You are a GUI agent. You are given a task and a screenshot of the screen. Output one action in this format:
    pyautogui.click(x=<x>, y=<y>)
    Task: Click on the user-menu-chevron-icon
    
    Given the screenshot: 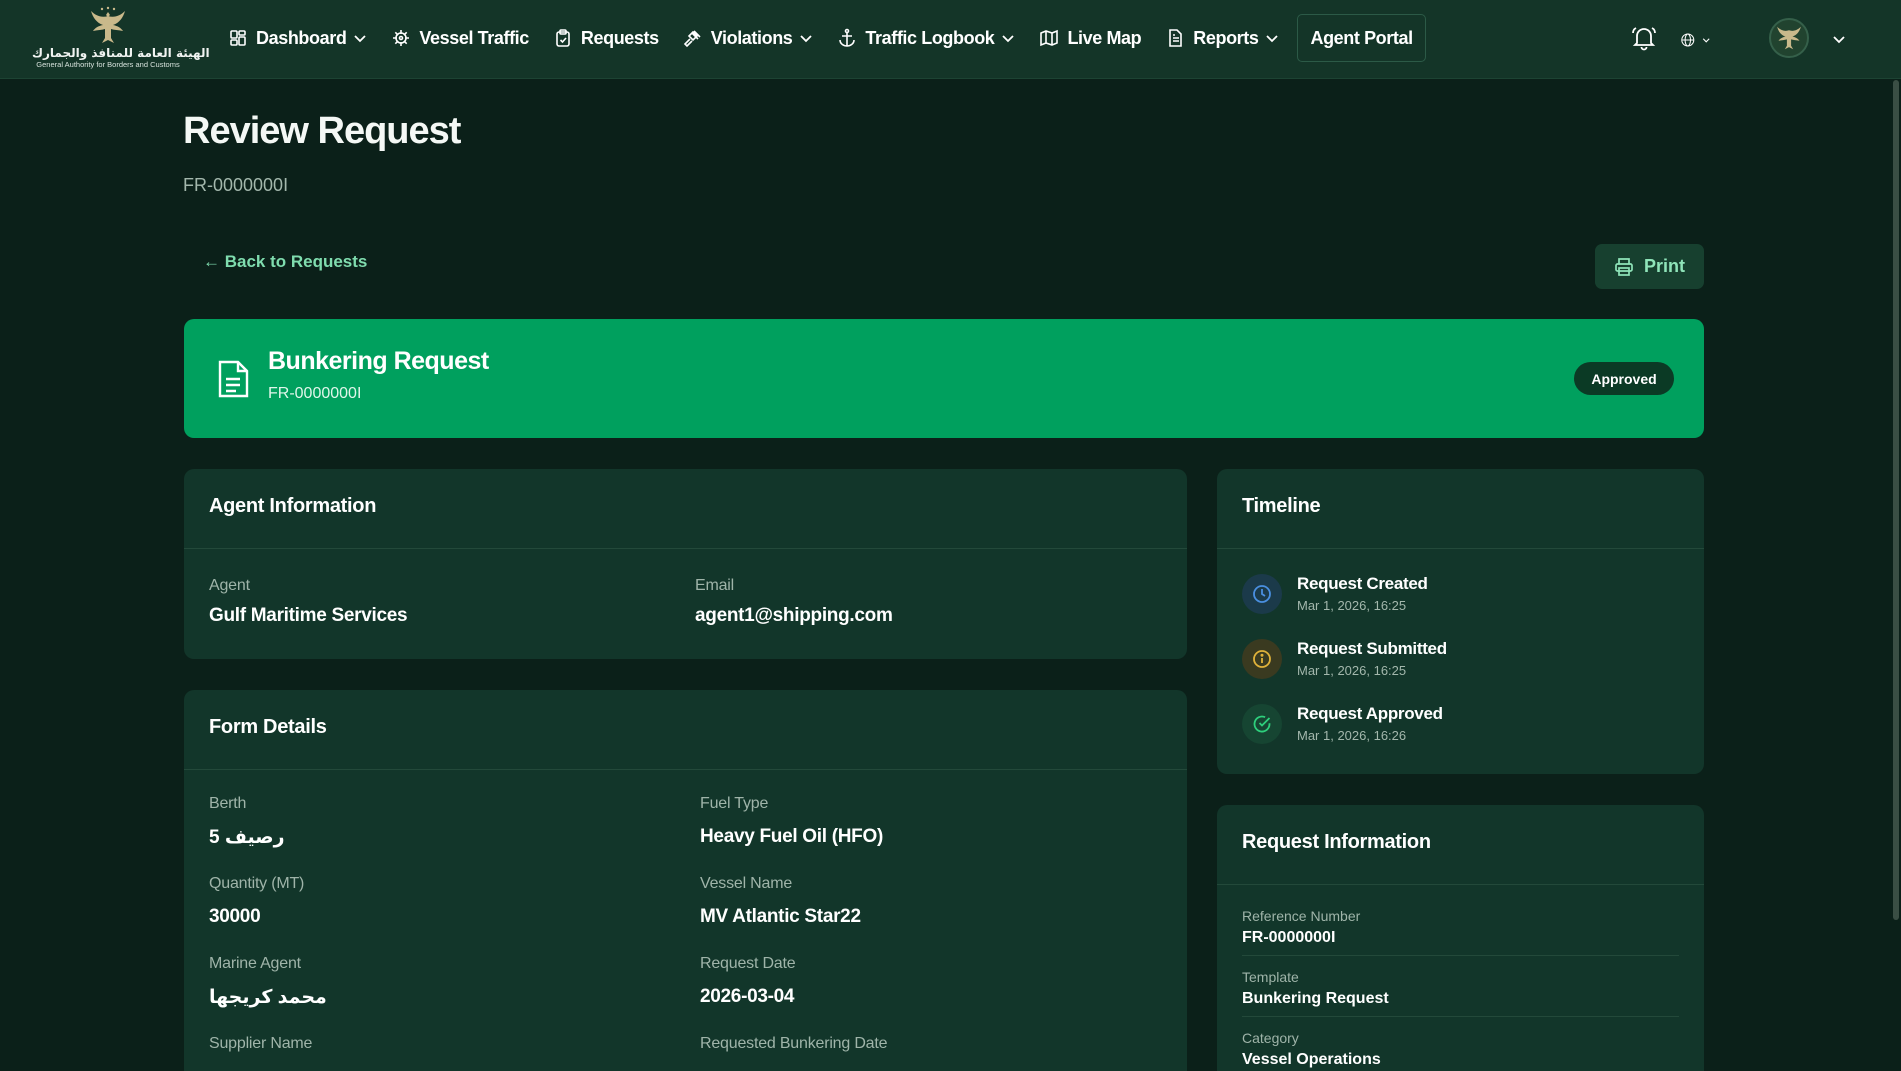 What is the action you would take?
    pyautogui.click(x=1839, y=39)
    